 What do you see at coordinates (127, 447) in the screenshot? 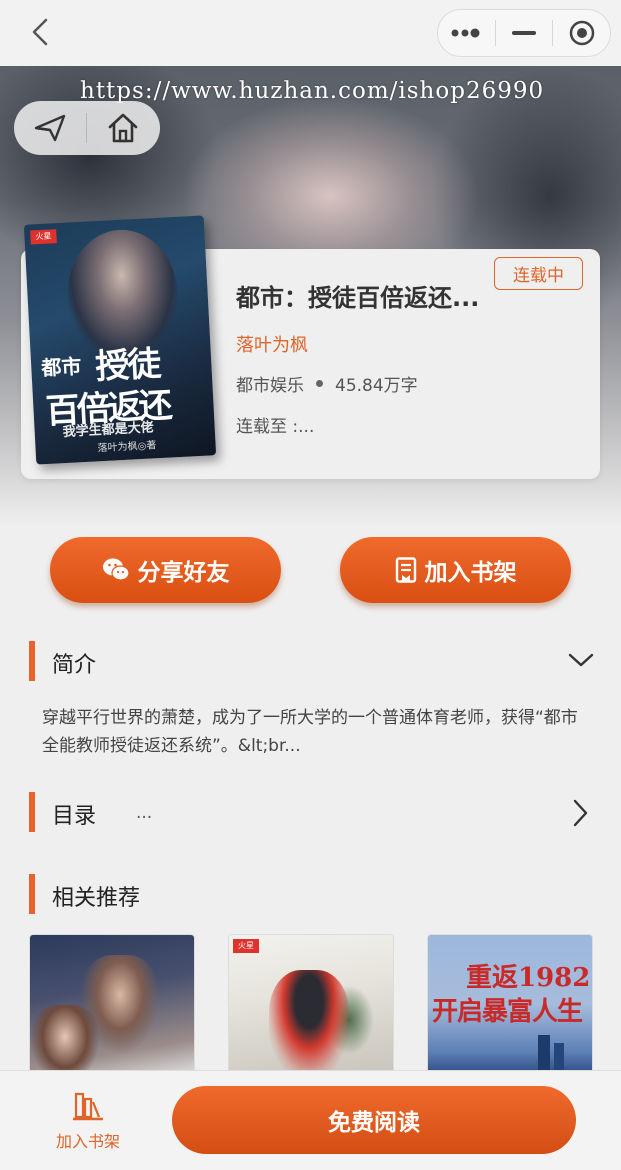
I see `cover-author: 落叶为枫◎著` at bounding box center [127, 447].